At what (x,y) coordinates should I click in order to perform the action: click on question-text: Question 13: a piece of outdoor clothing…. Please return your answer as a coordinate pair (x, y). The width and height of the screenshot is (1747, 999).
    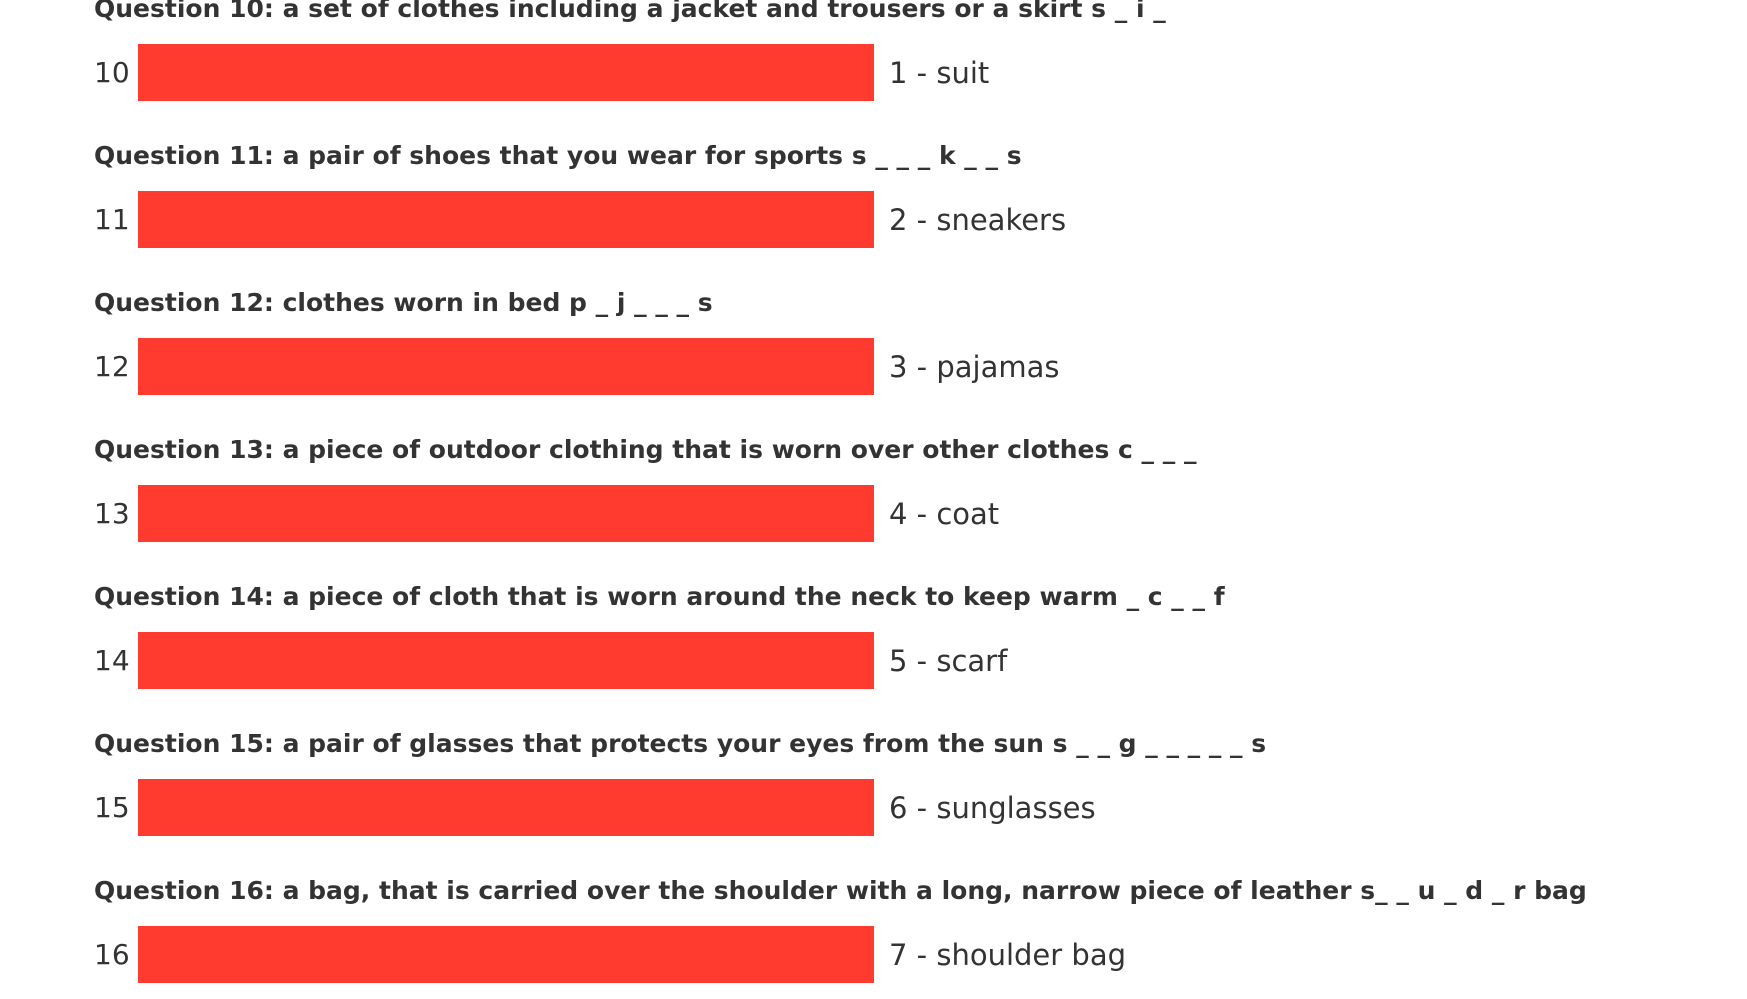
    Looking at the image, I should click on (645, 449).